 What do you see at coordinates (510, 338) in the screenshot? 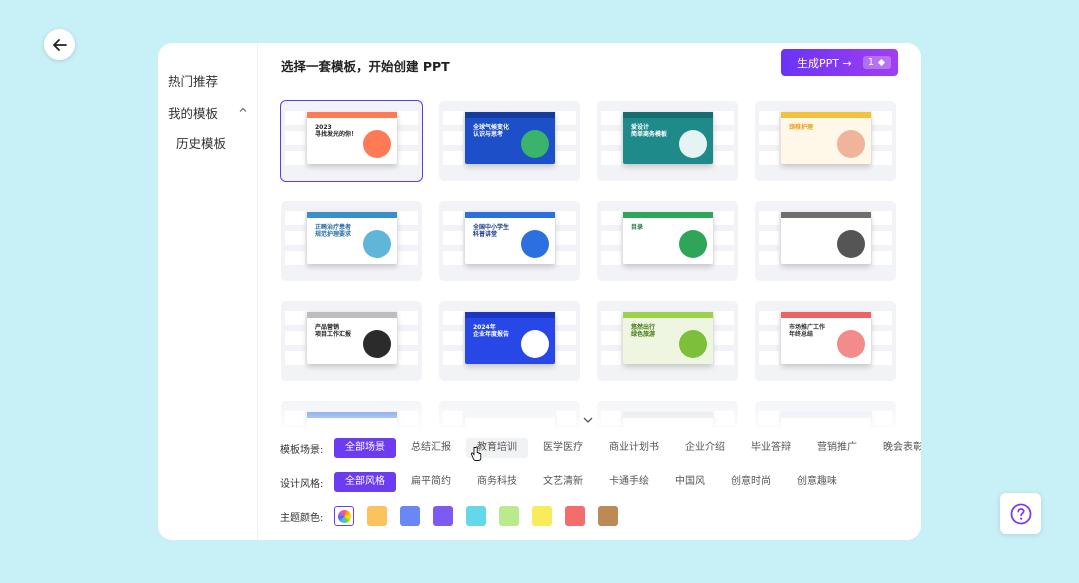
I see `slide-preview: 2024年 企业年度报告` at bounding box center [510, 338].